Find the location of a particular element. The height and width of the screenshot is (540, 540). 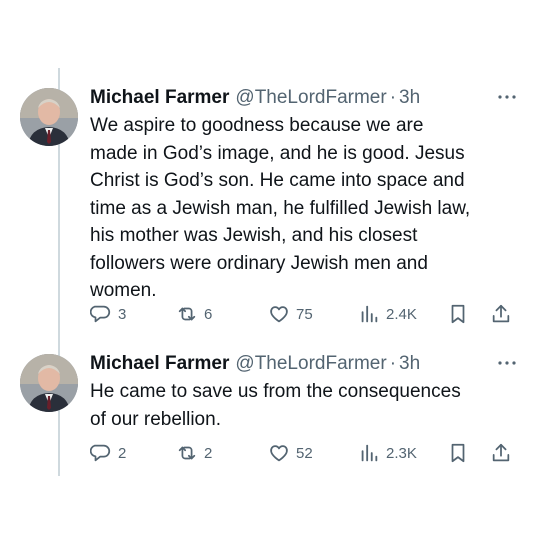

repost-count: 2 is located at coordinates (208, 453).